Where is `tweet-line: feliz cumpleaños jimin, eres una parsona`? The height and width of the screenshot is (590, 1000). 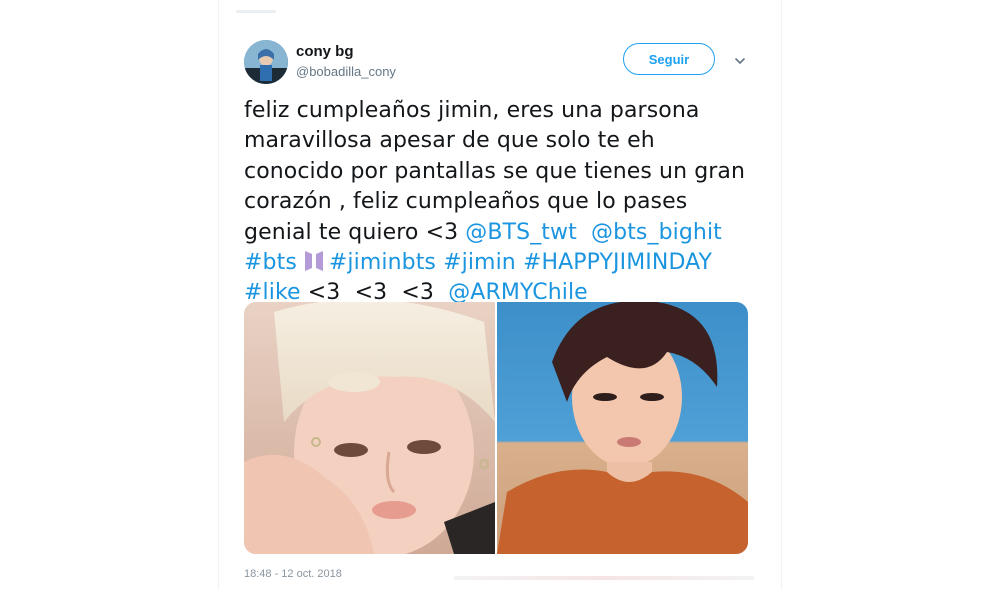 tweet-line: feliz cumpleaños jimin, eres una parsona is located at coordinates (499, 111).